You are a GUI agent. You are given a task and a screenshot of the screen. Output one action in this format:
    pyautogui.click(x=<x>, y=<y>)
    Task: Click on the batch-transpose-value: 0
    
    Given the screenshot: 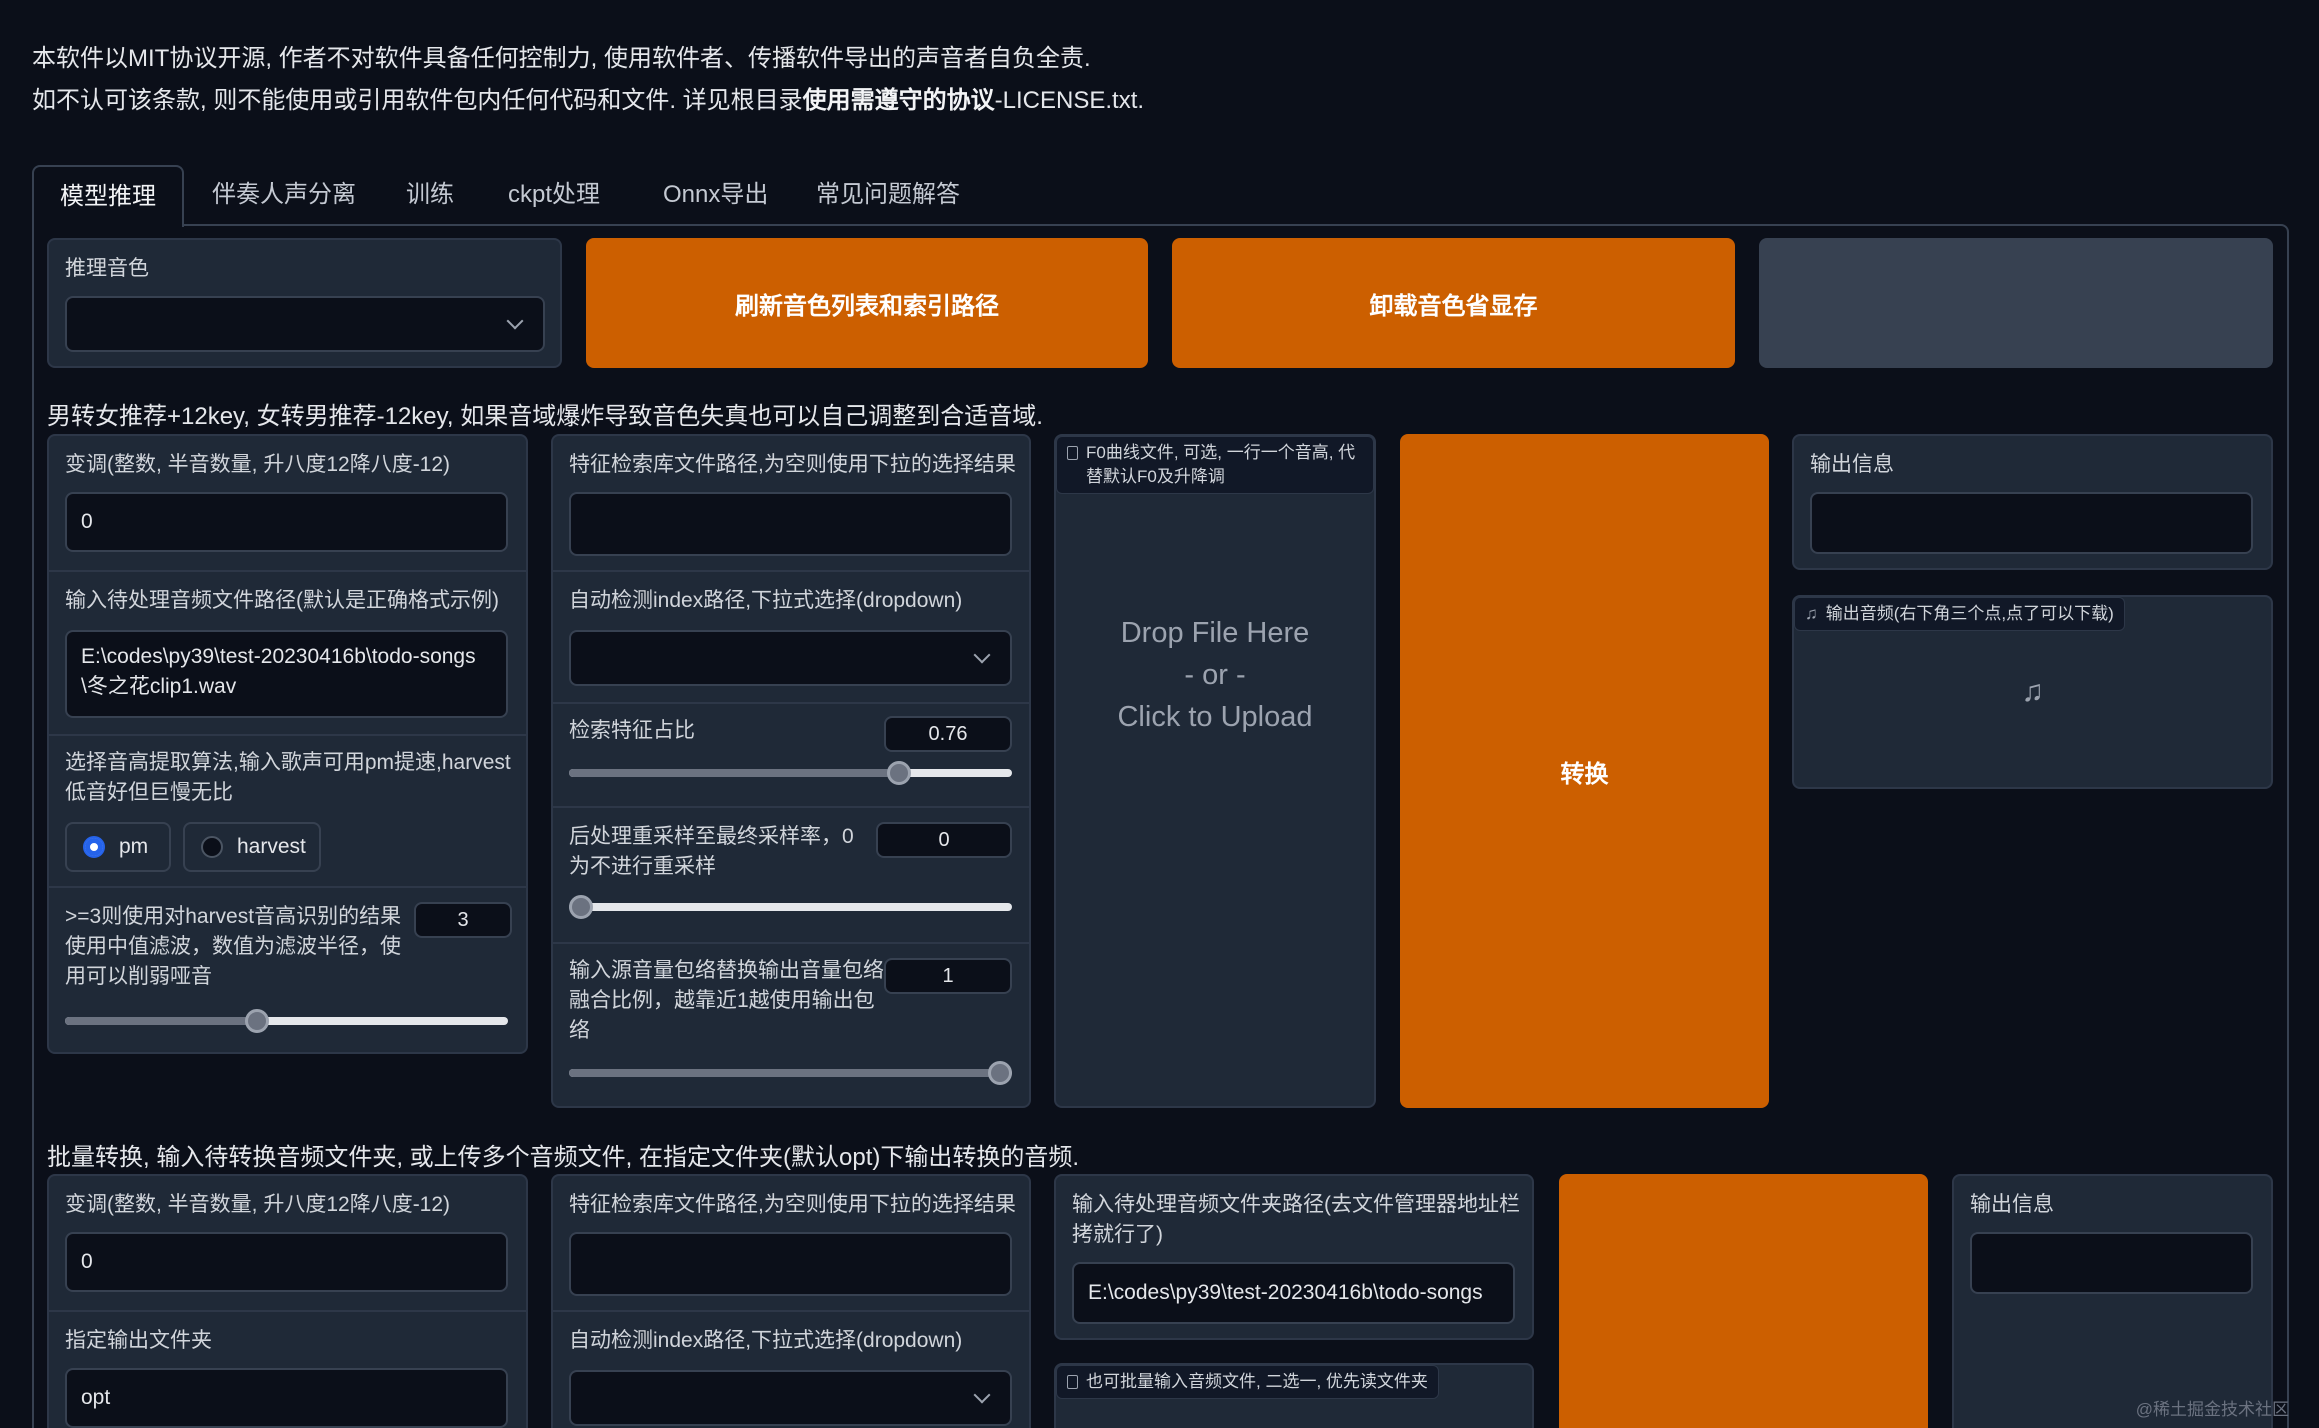 What is the action you would take?
    pyautogui.click(x=87, y=1261)
    